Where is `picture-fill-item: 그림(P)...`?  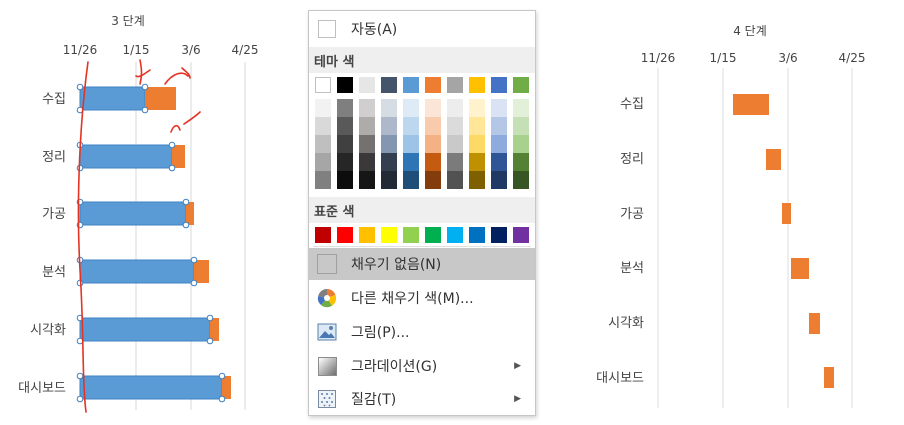
picture-fill-item: 그림(P)... is located at coordinates (422, 332).